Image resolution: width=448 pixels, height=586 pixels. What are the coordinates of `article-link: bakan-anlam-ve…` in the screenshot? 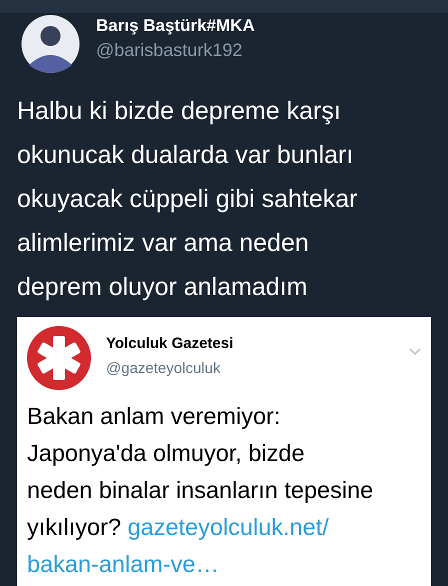 It's located at (123, 564).